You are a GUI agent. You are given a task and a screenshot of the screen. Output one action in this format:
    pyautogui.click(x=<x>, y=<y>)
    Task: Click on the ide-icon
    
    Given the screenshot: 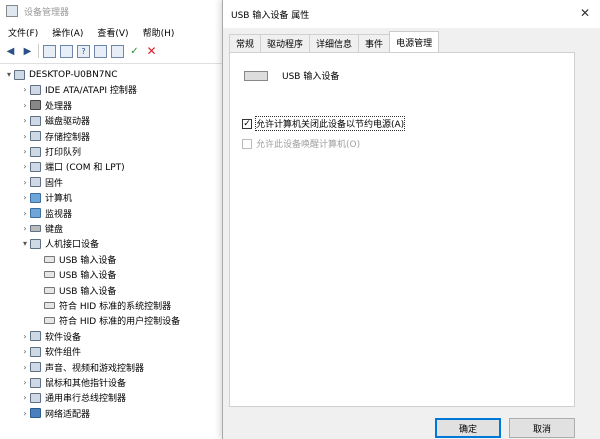 What is the action you would take?
    pyautogui.click(x=35, y=89)
    